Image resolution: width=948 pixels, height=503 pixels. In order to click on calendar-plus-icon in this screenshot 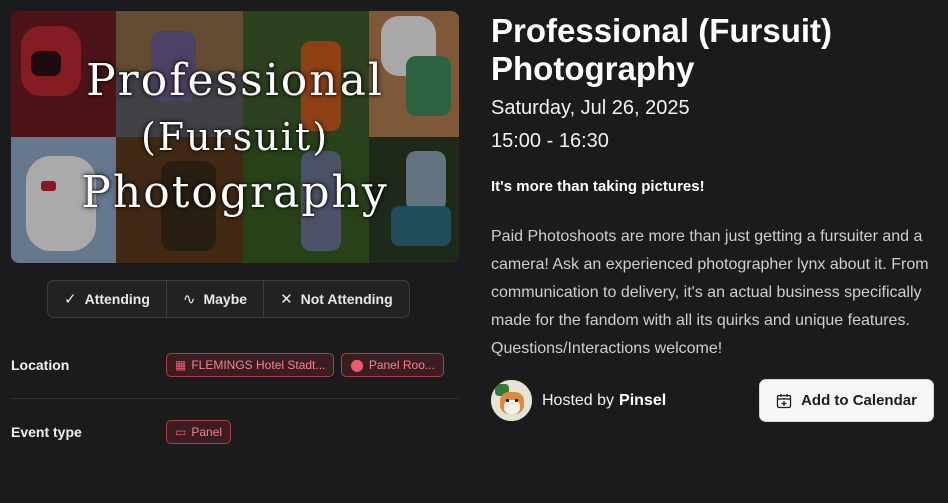, I will do `click(784, 400)`.